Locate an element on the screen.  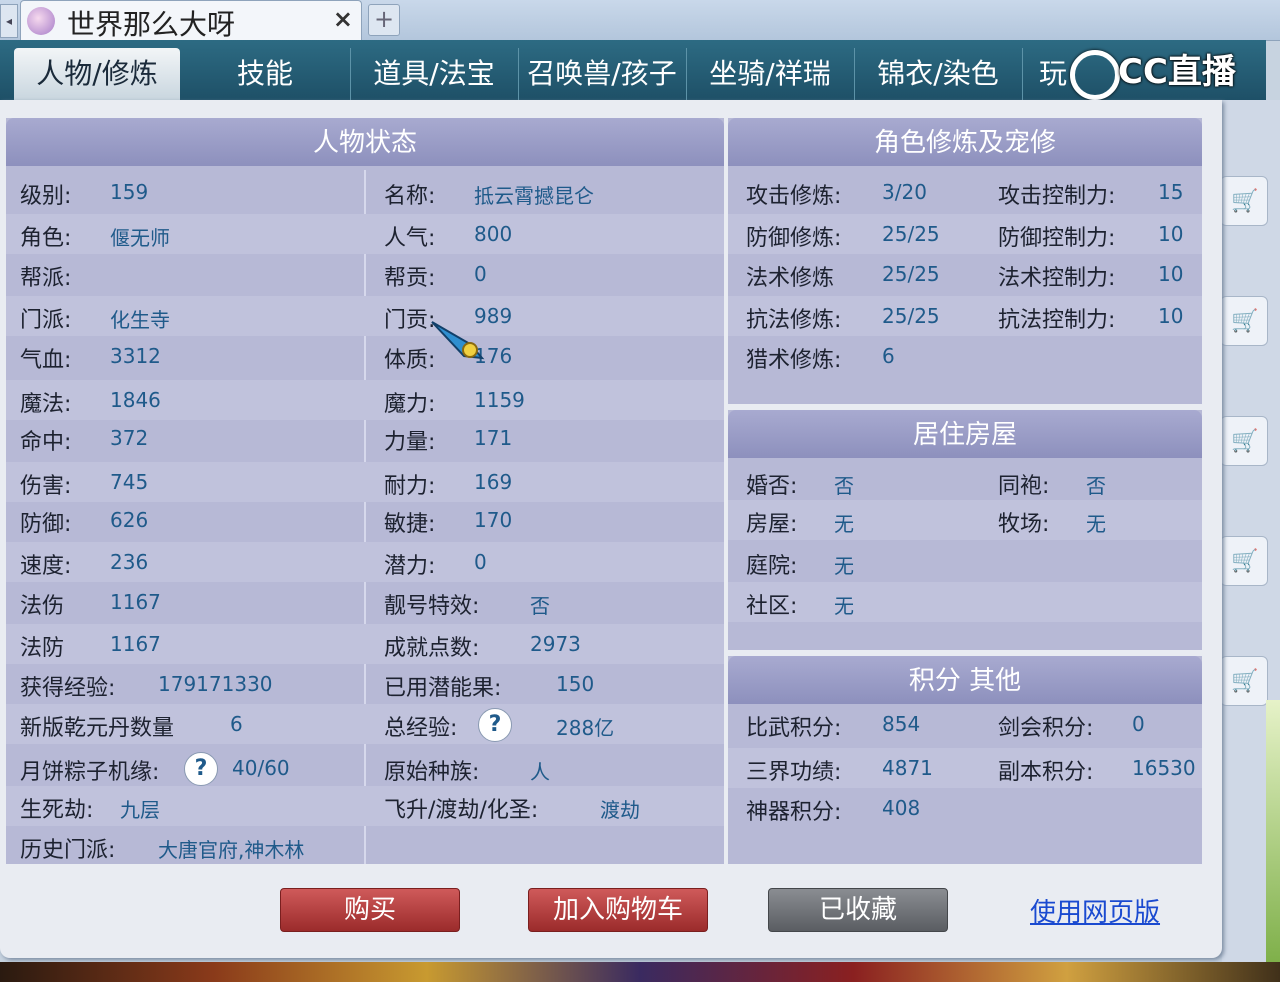
status-label: 潜力: is located at coordinates (410, 566).